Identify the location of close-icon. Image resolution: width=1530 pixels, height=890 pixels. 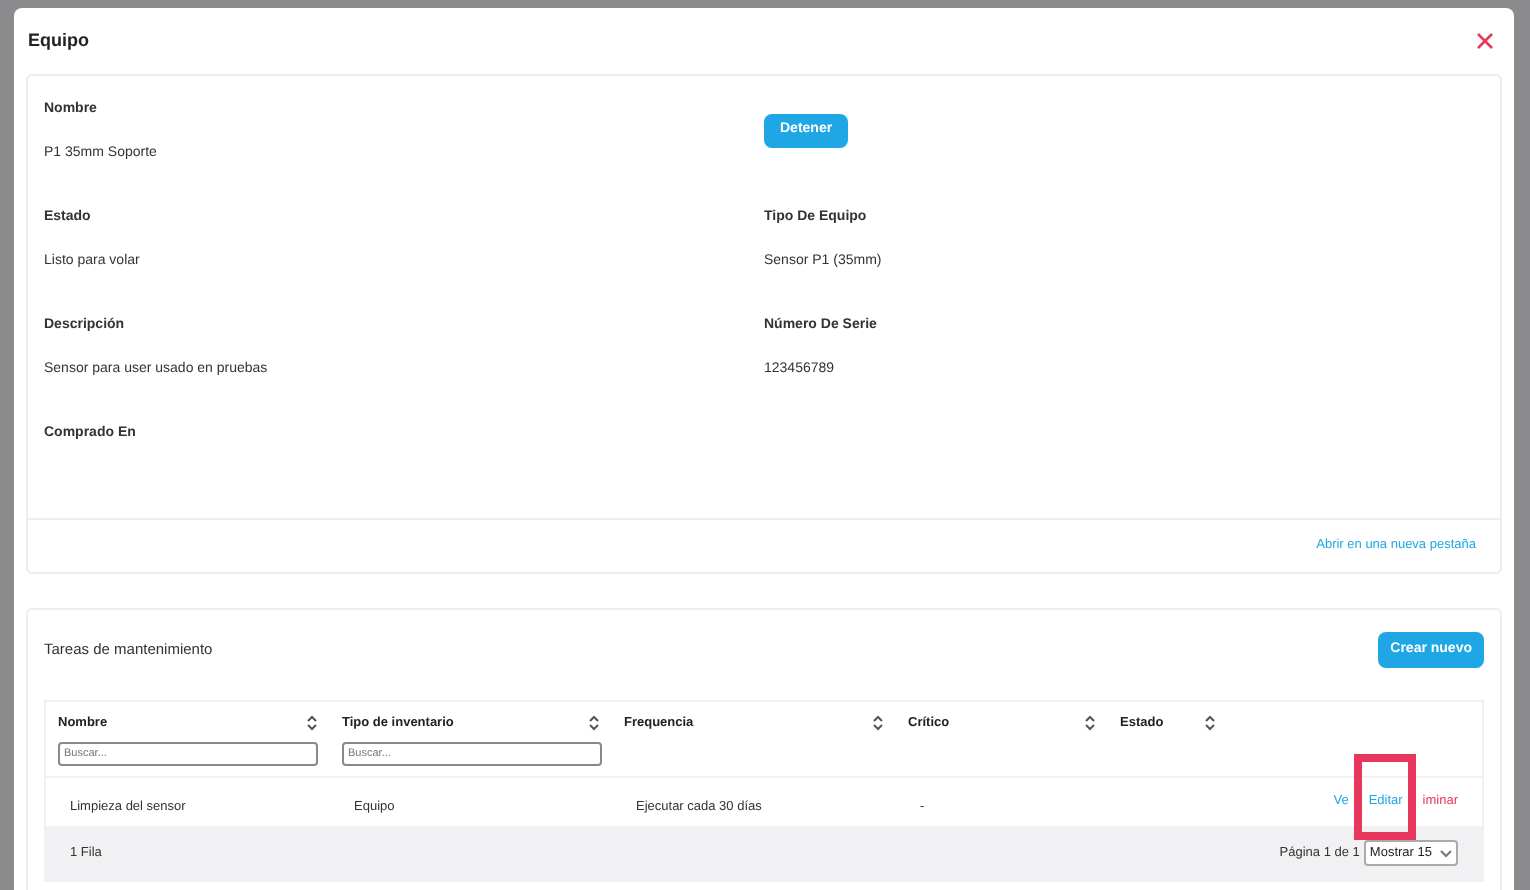
(1485, 41).